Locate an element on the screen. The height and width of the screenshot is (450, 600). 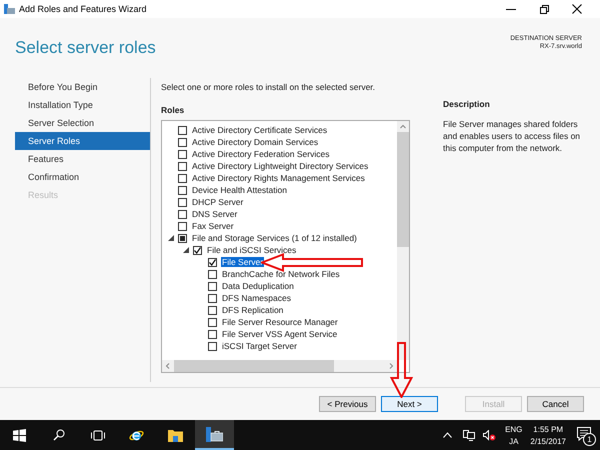
wizard-step: Server Selection is located at coordinates (82, 123).